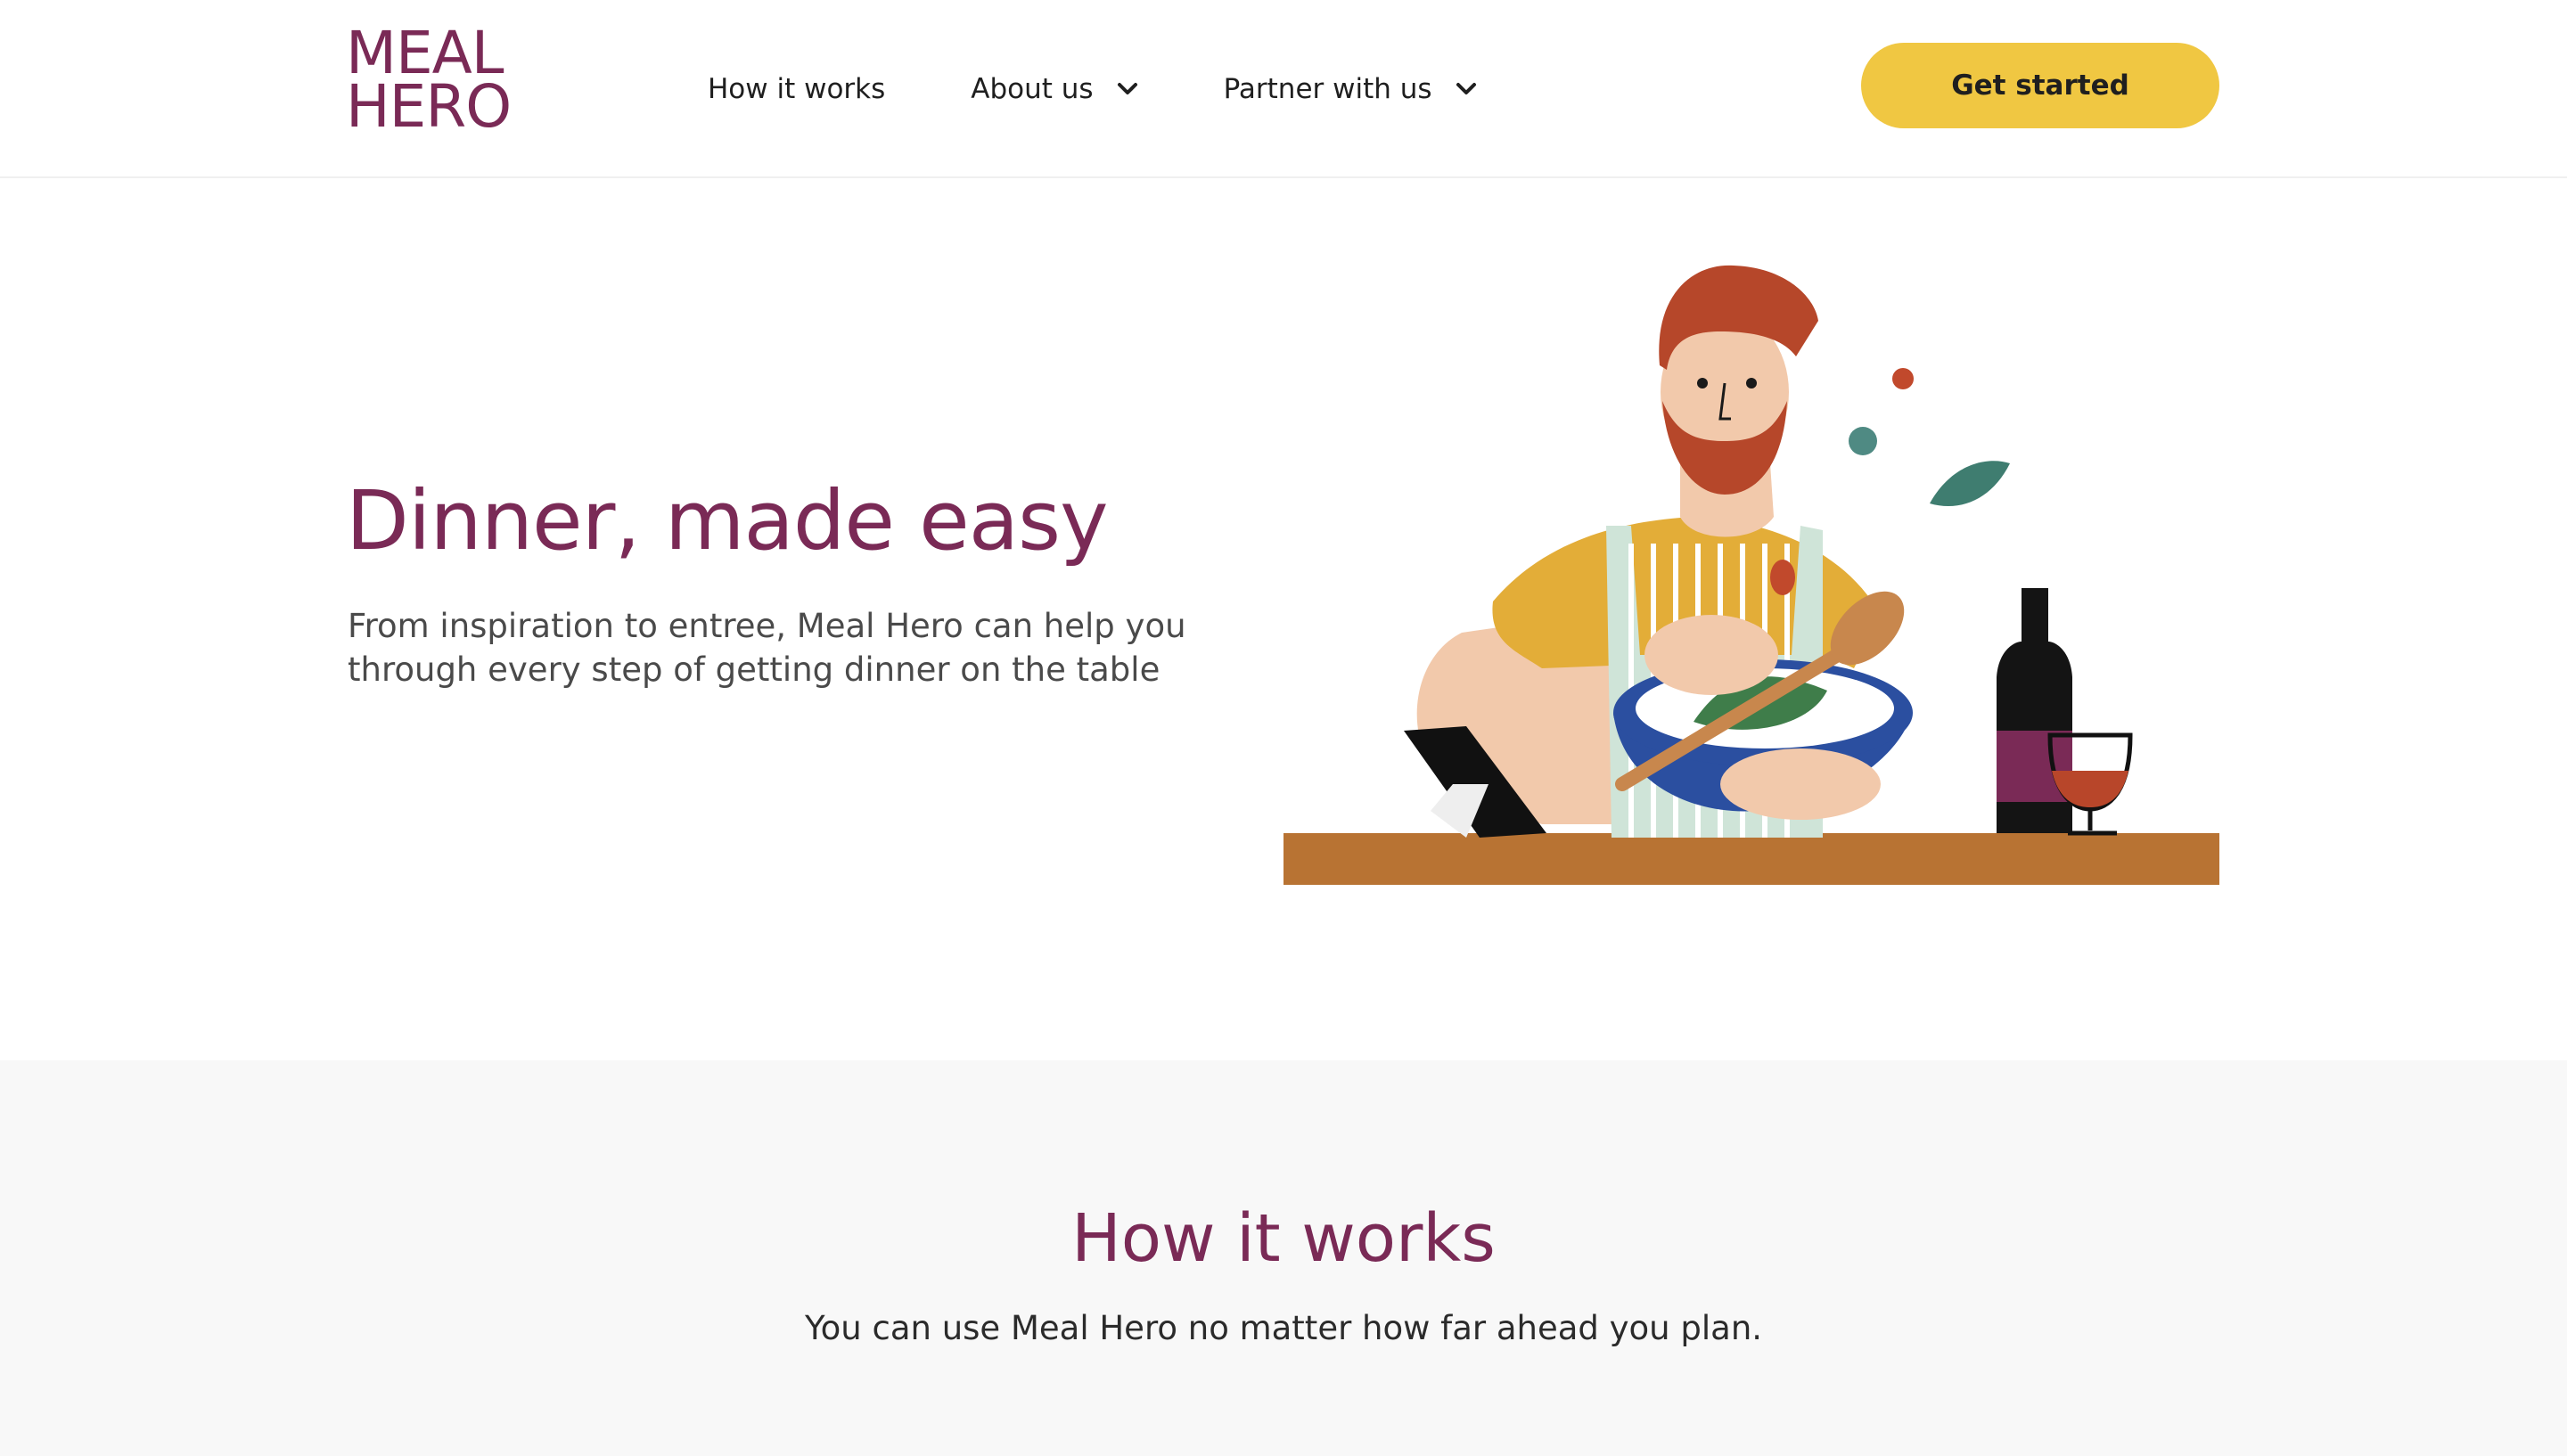  Describe the element at coordinates (1327, 89) in the screenshot. I see `nav-item-label: Partner with us` at that location.